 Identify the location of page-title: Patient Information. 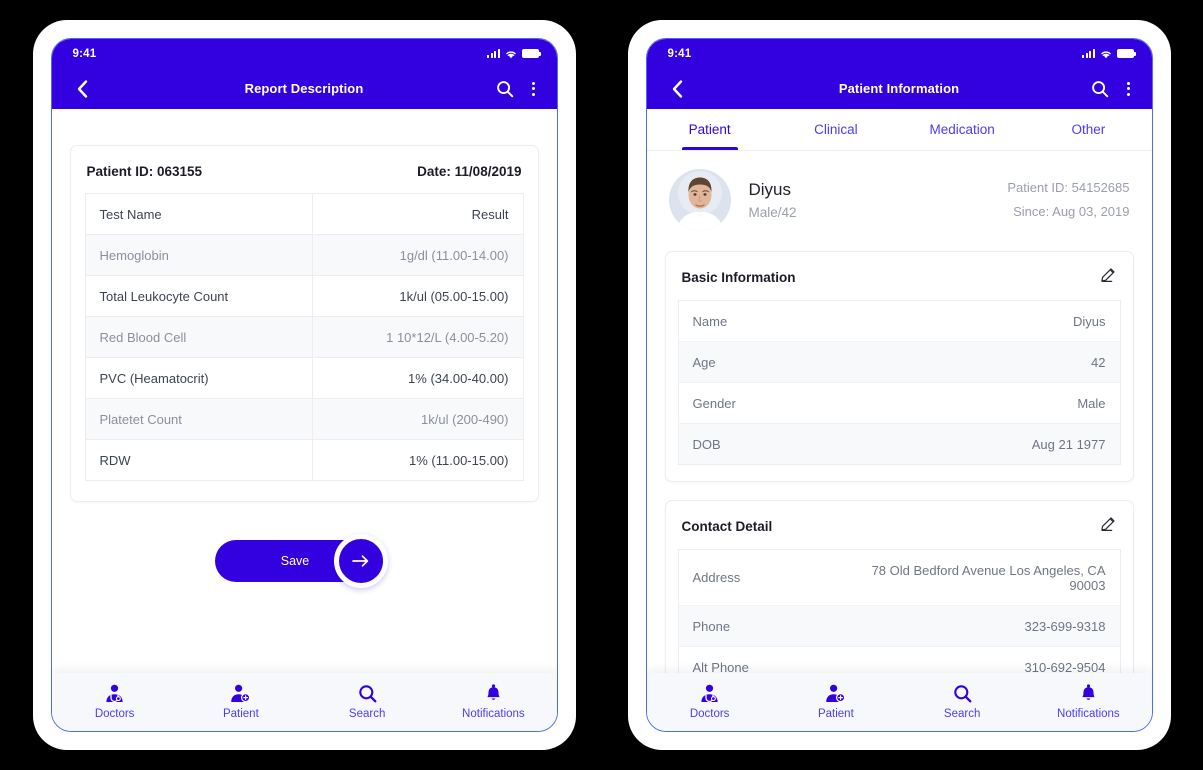
(899, 88).